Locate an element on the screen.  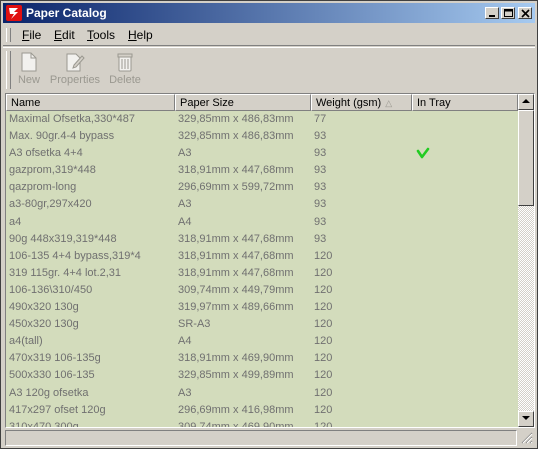
cell-name: 90g 448x319,319*448 is located at coordinates (63, 238).